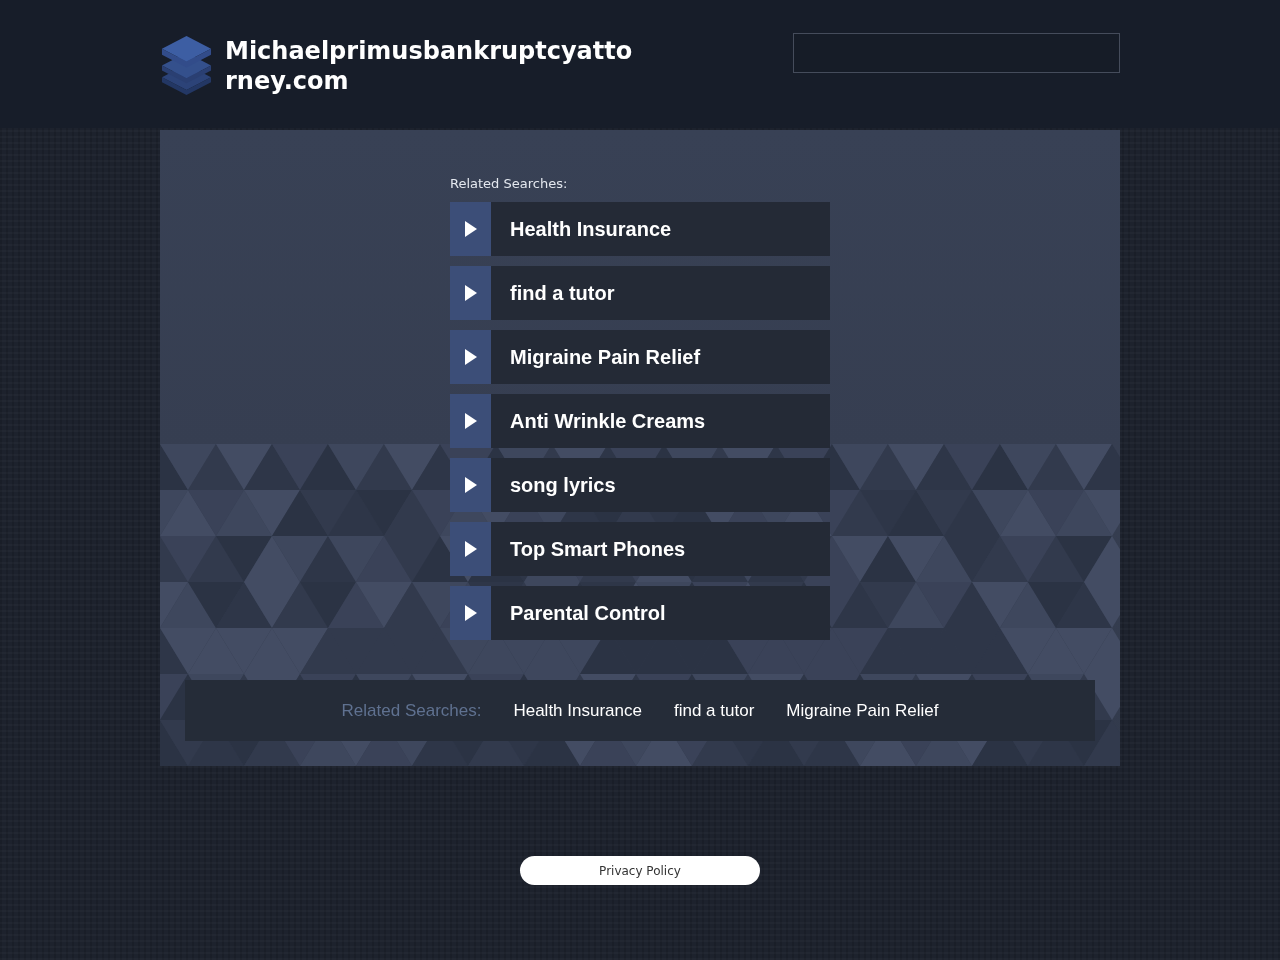 This screenshot has width=1280, height=960. What do you see at coordinates (956, 53) in the screenshot?
I see `search-field` at bounding box center [956, 53].